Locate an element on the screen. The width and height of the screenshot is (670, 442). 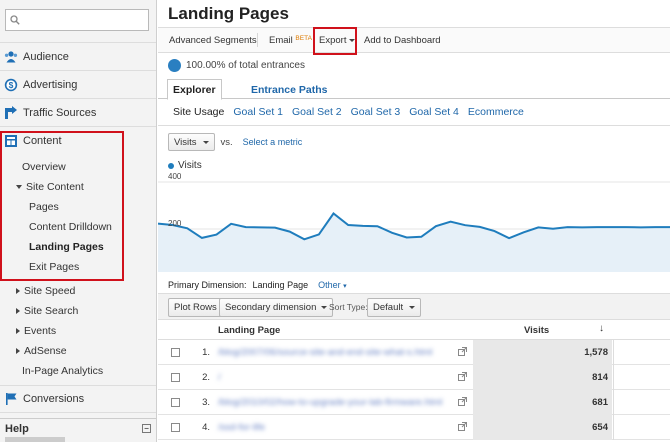
nav-site-search-label: Site Search is located at coordinates (51, 311).